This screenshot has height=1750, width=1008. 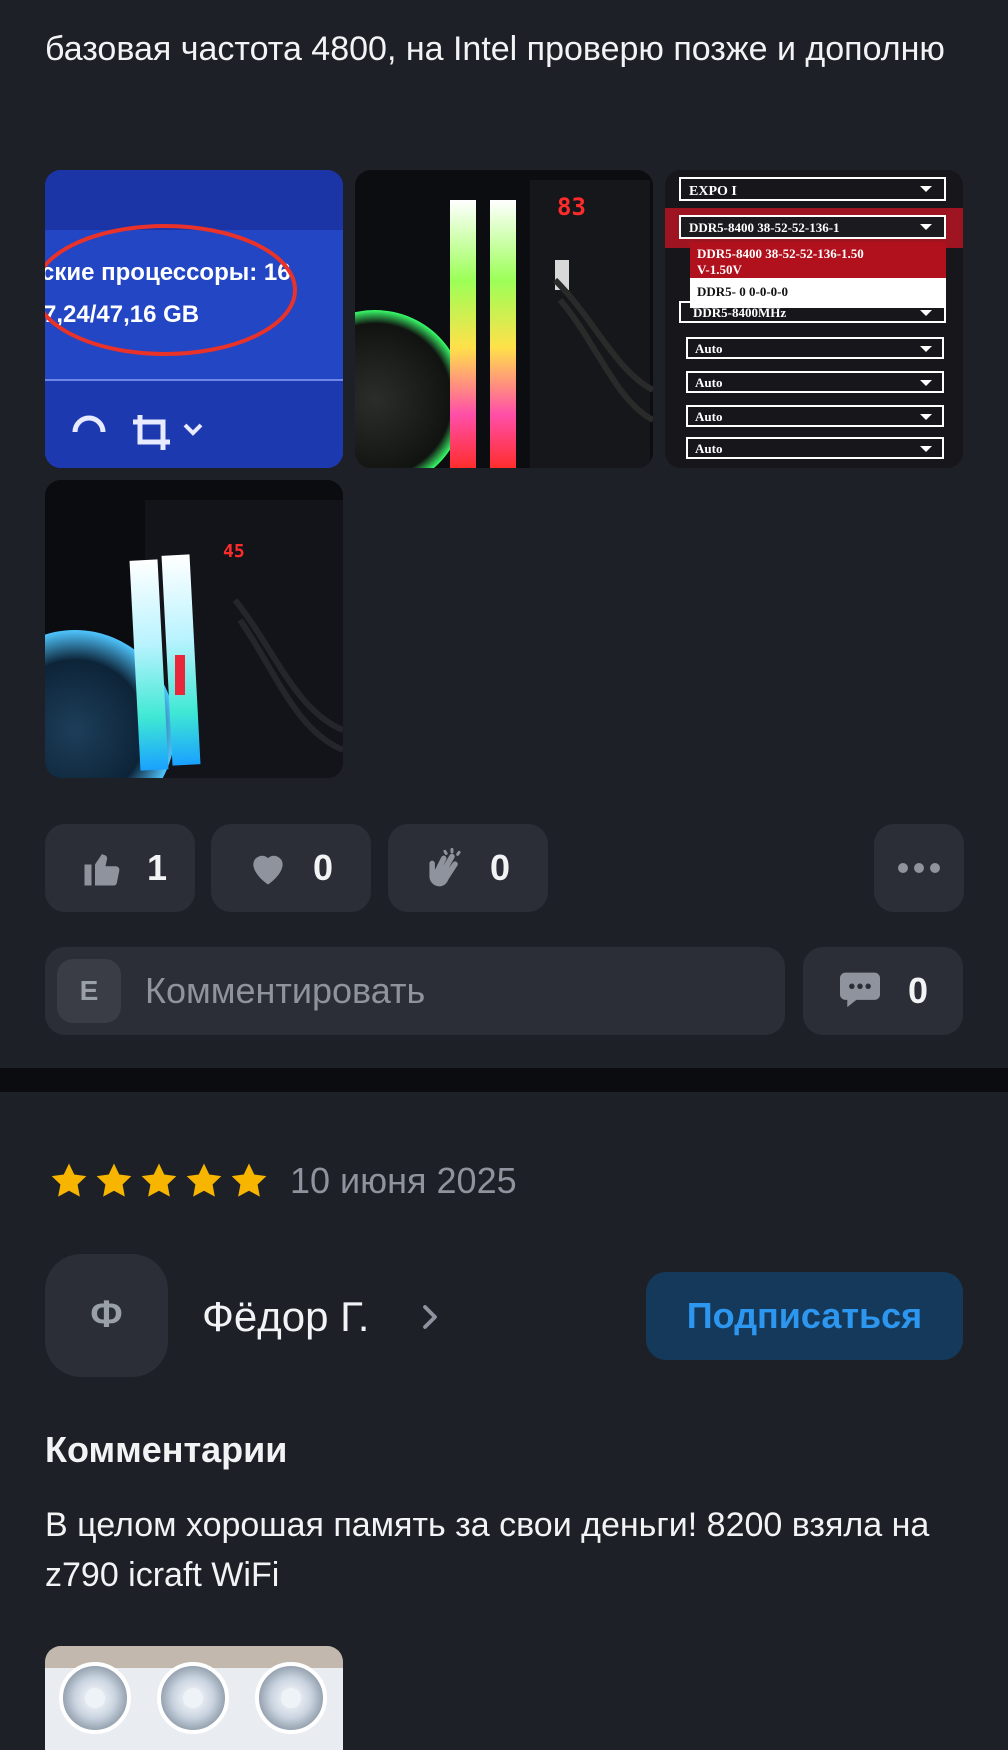 I want to click on photo4-debug-code: 45, so click(x=234, y=551).